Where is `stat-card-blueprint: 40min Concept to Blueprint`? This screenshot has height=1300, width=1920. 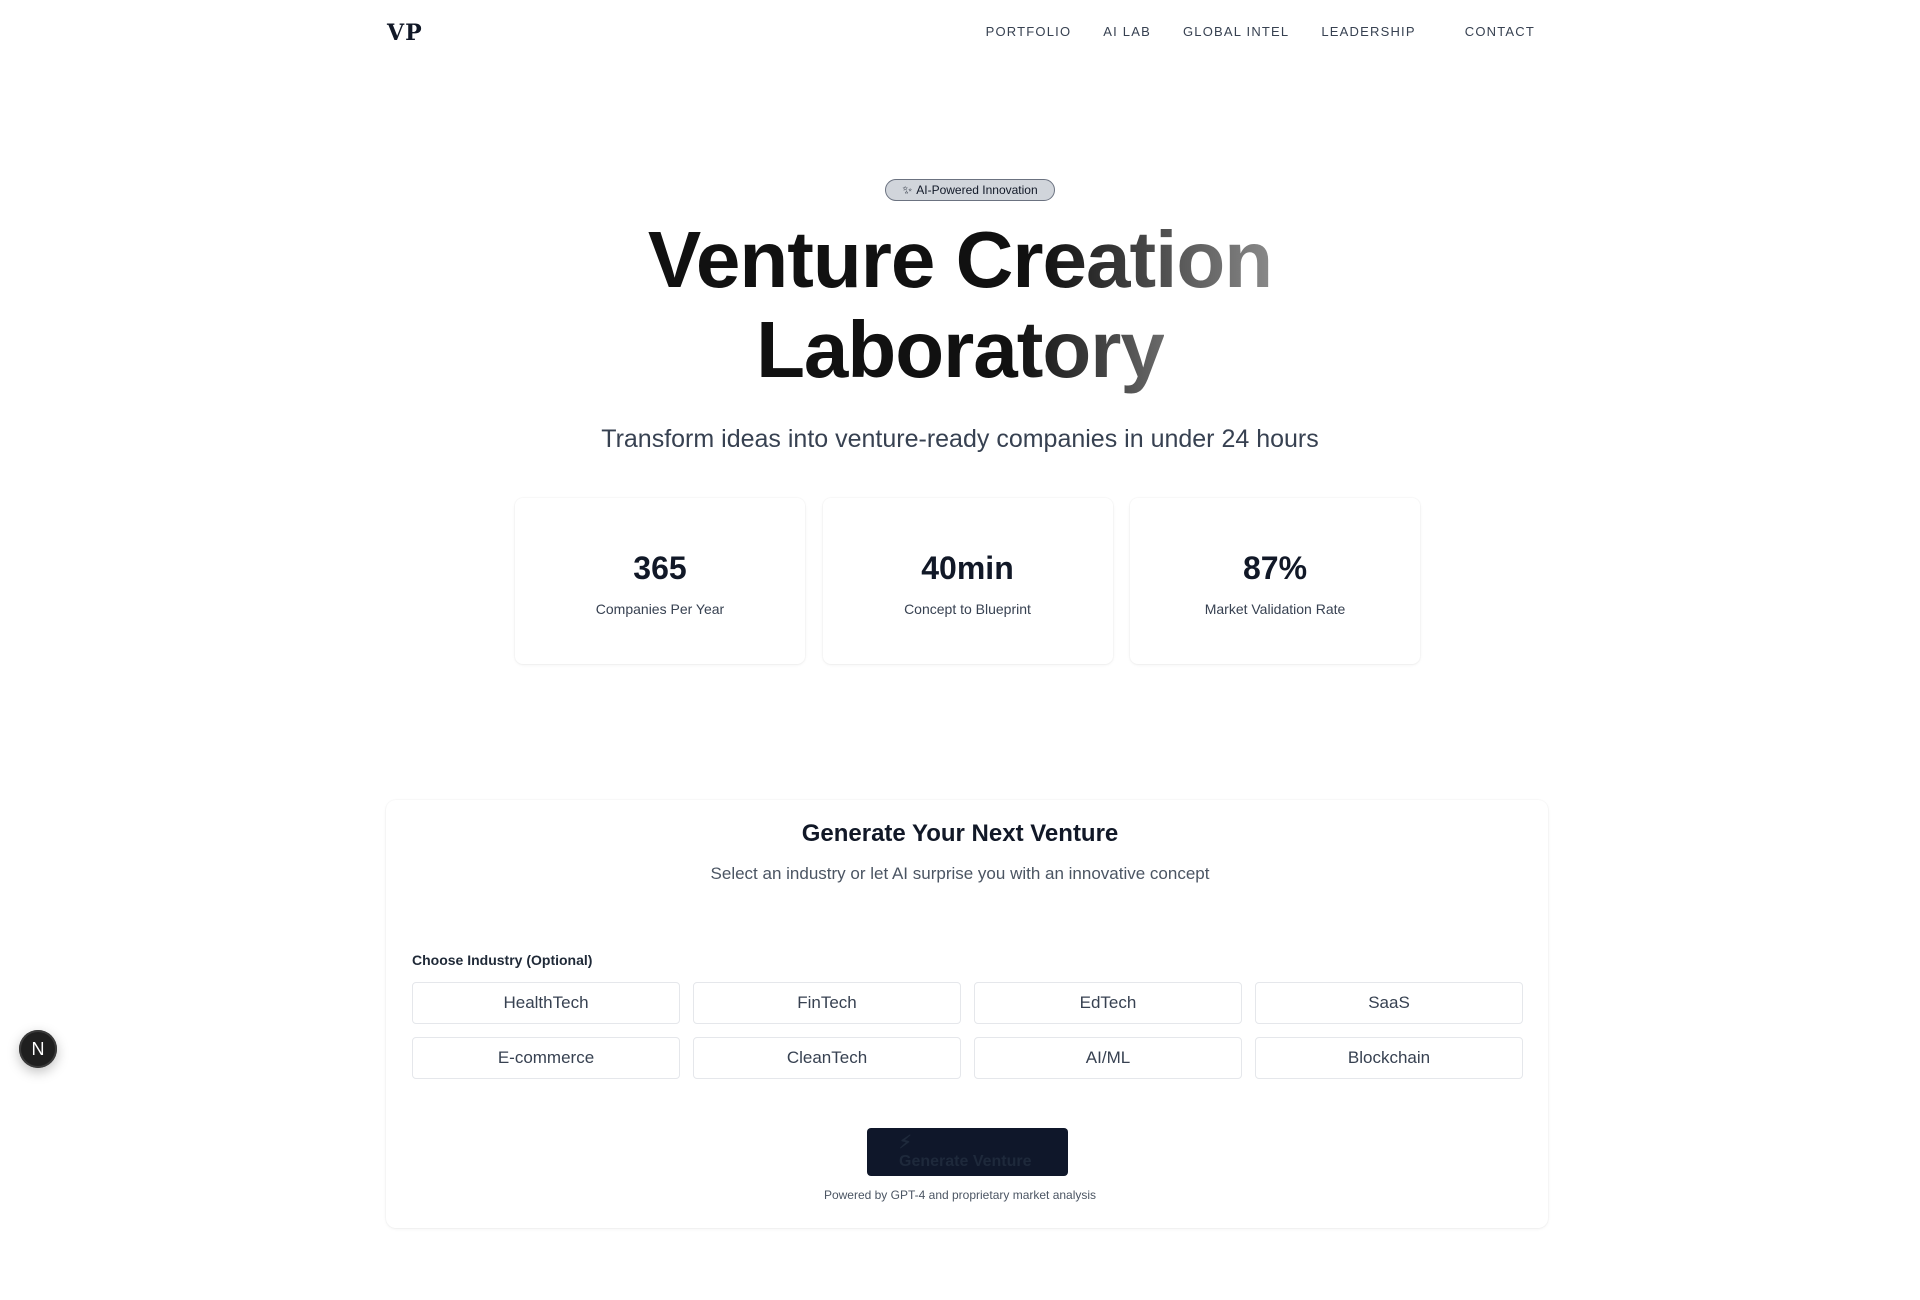
stat-card-blueprint: 40min Concept to Blueprint is located at coordinates (967, 581).